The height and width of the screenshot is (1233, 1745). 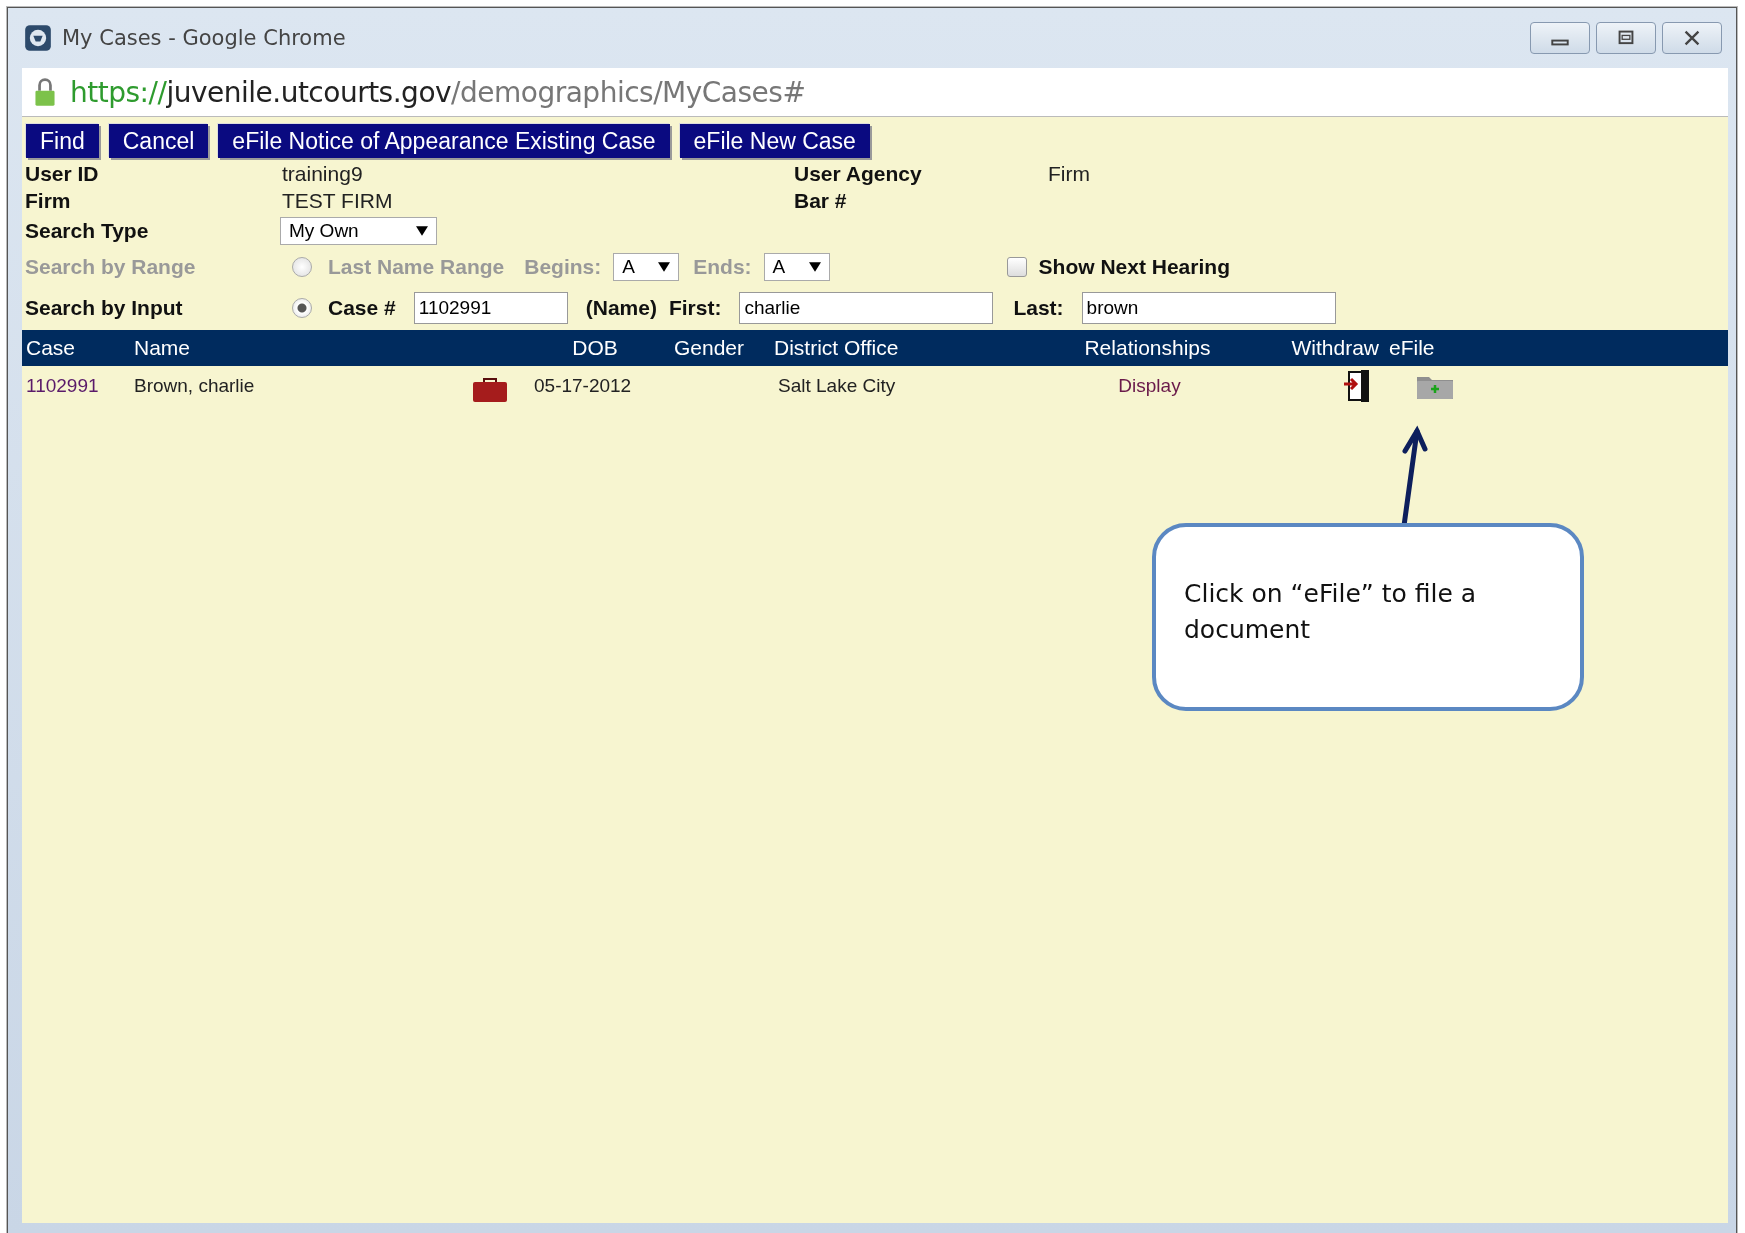 I want to click on column-header: eFile, so click(x=1412, y=348).